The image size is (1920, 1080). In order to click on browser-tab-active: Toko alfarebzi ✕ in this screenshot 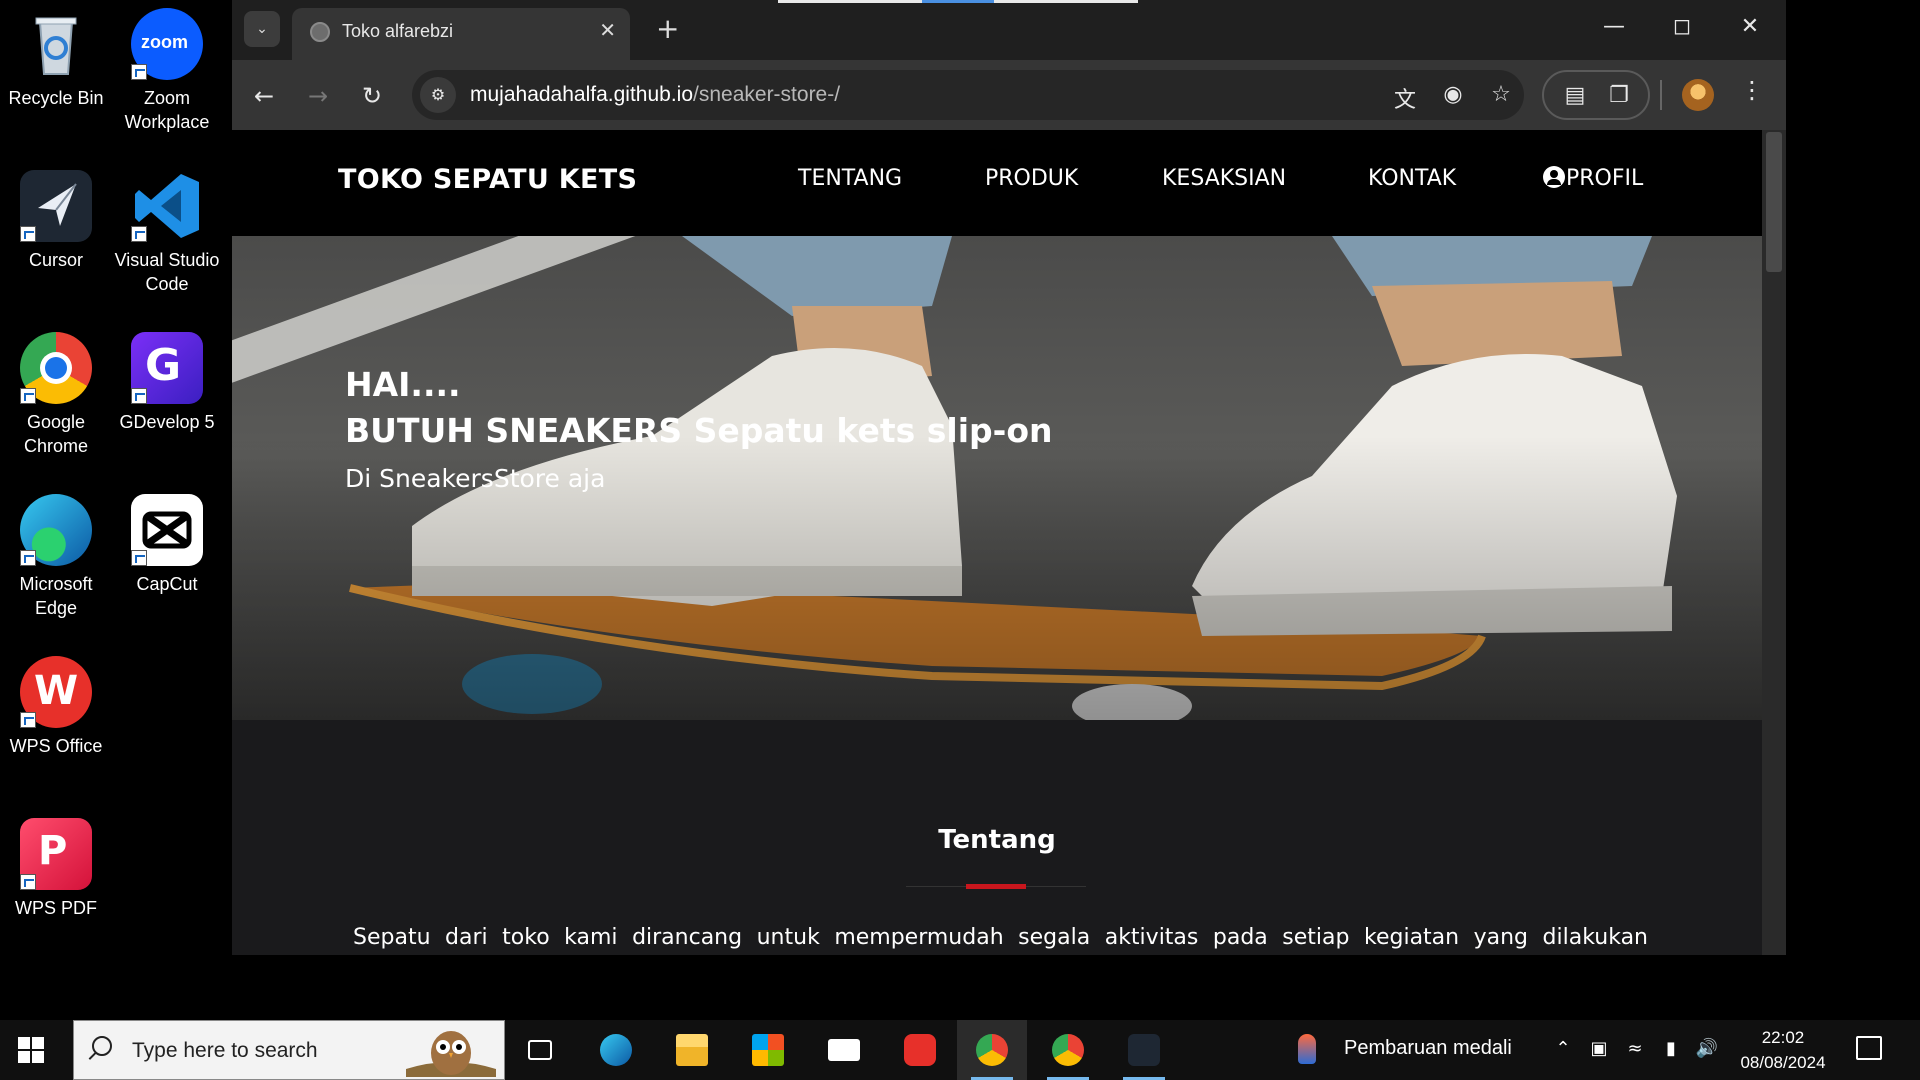, I will do `click(461, 34)`.